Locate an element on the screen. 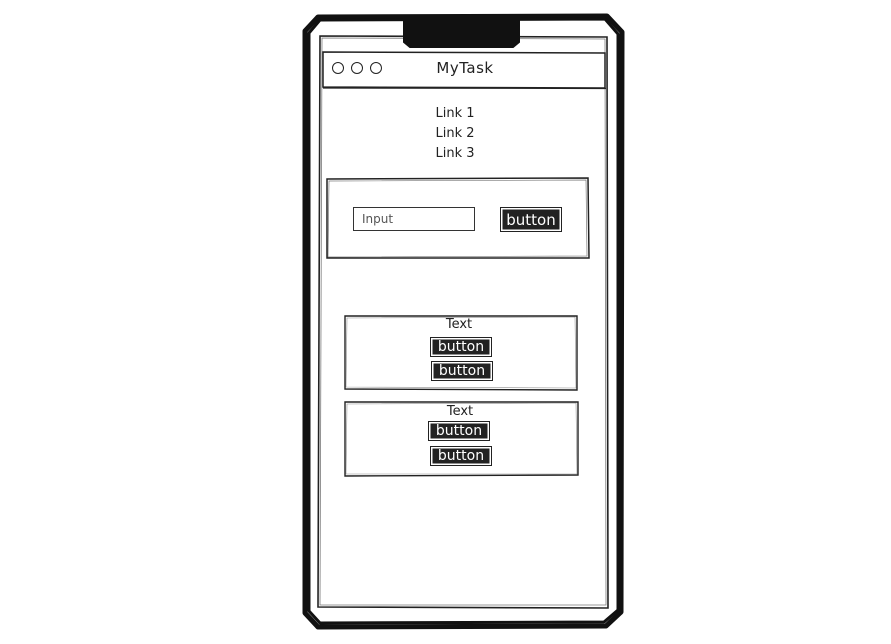 This screenshot has width=891, height=644. text-input is located at coordinates (414, 219).